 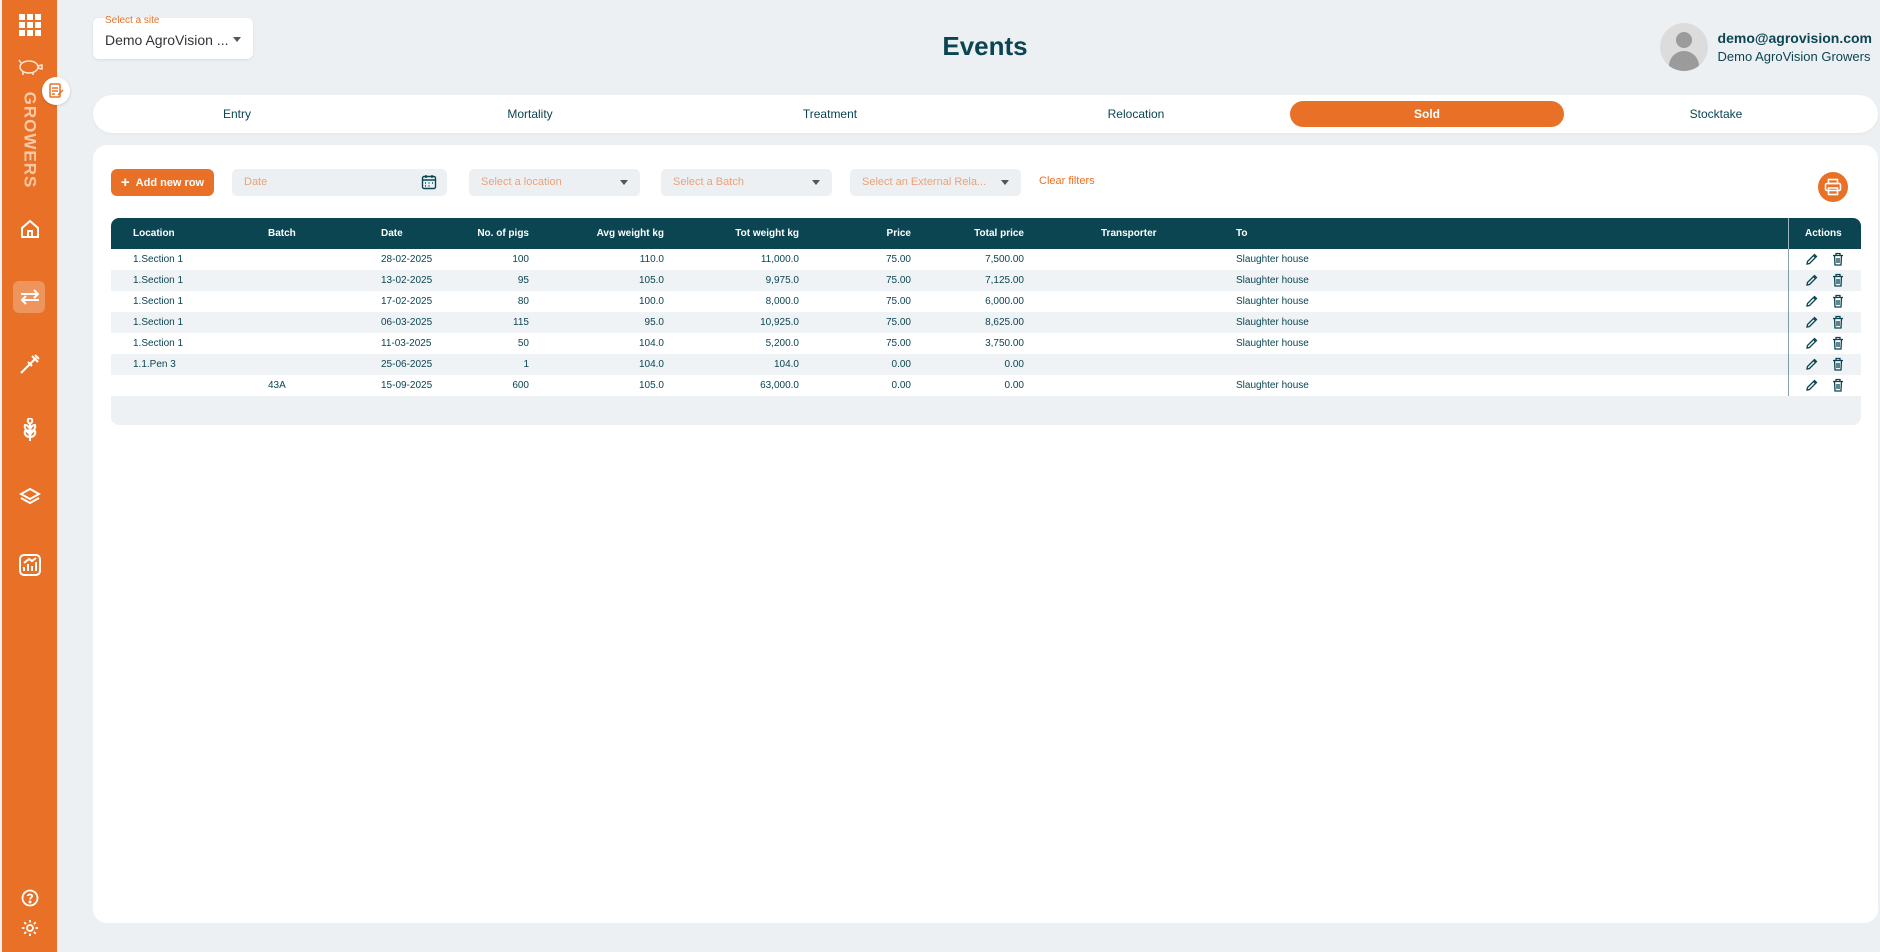 What do you see at coordinates (1716, 114) in the screenshot?
I see `tab-stocktake: Stocktake` at bounding box center [1716, 114].